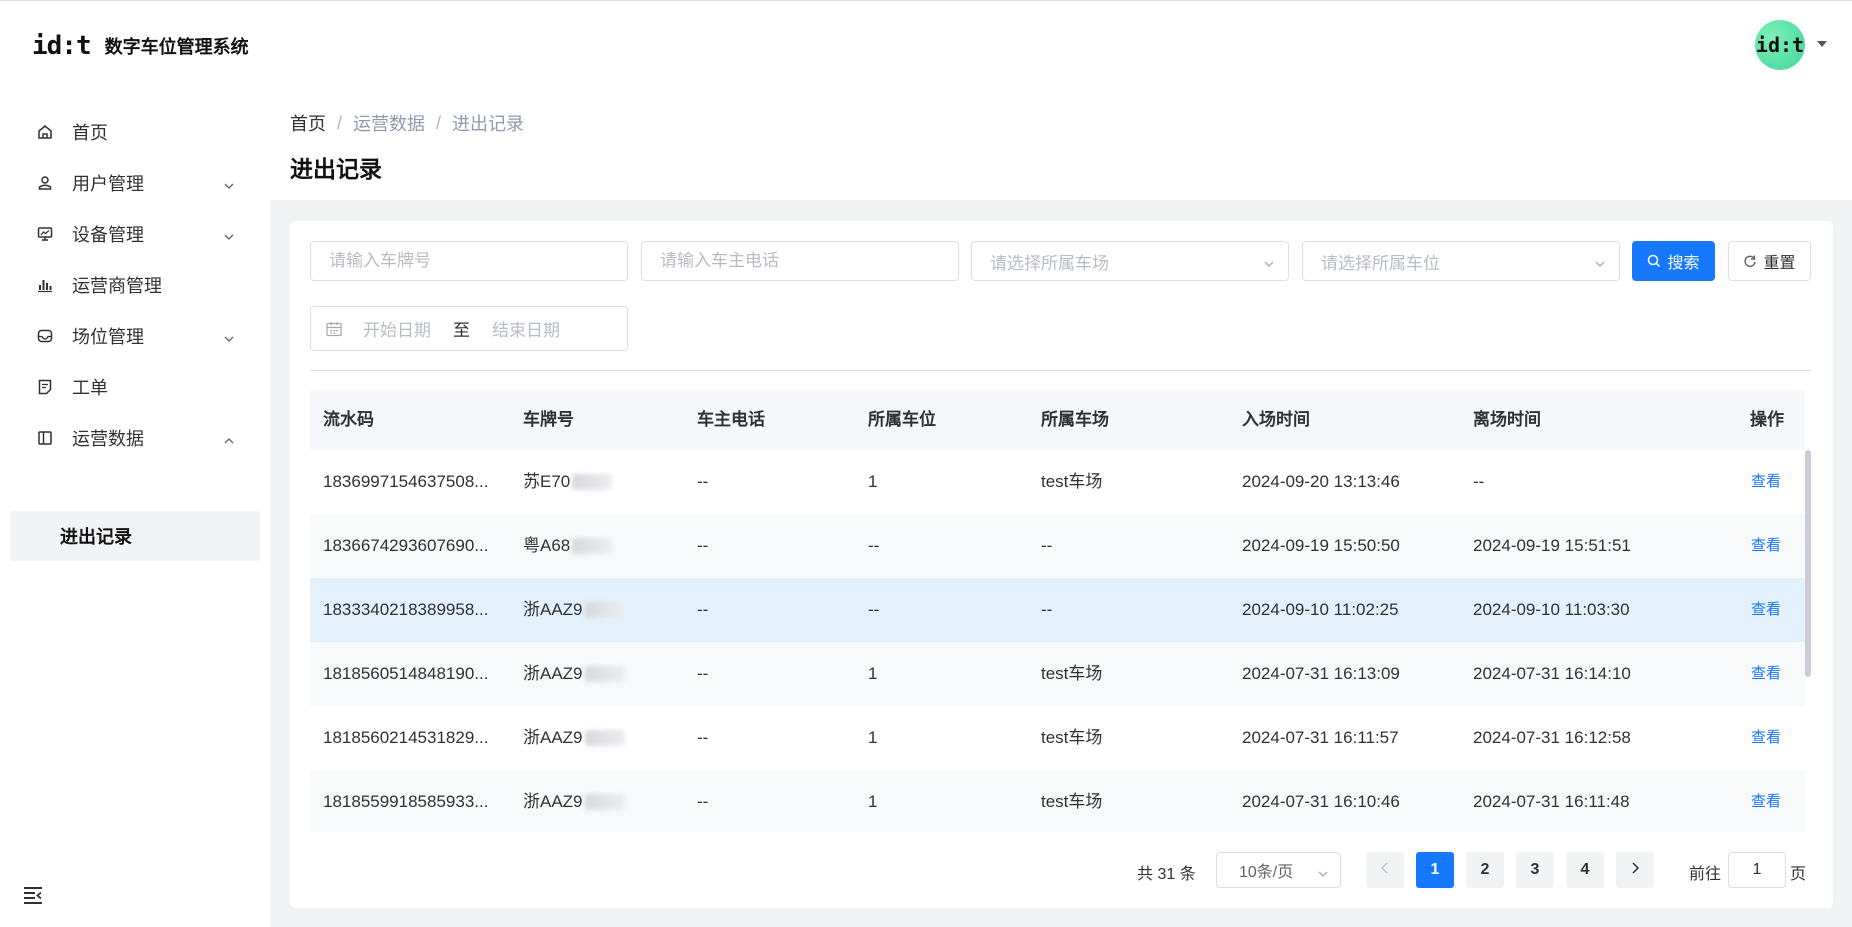 The image size is (1852, 927). I want to click on page-button-1: 1, so click(1435, 870).